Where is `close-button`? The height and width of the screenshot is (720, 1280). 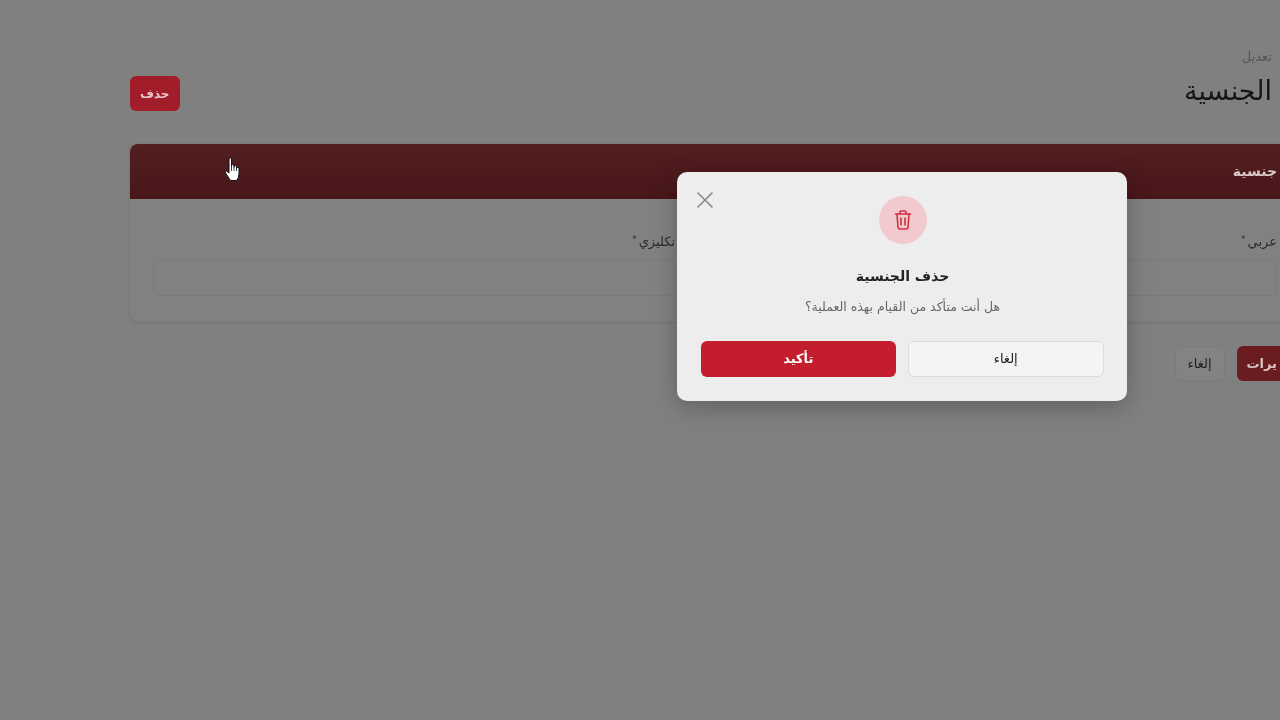
close-button is located at coordinates (705, 200).